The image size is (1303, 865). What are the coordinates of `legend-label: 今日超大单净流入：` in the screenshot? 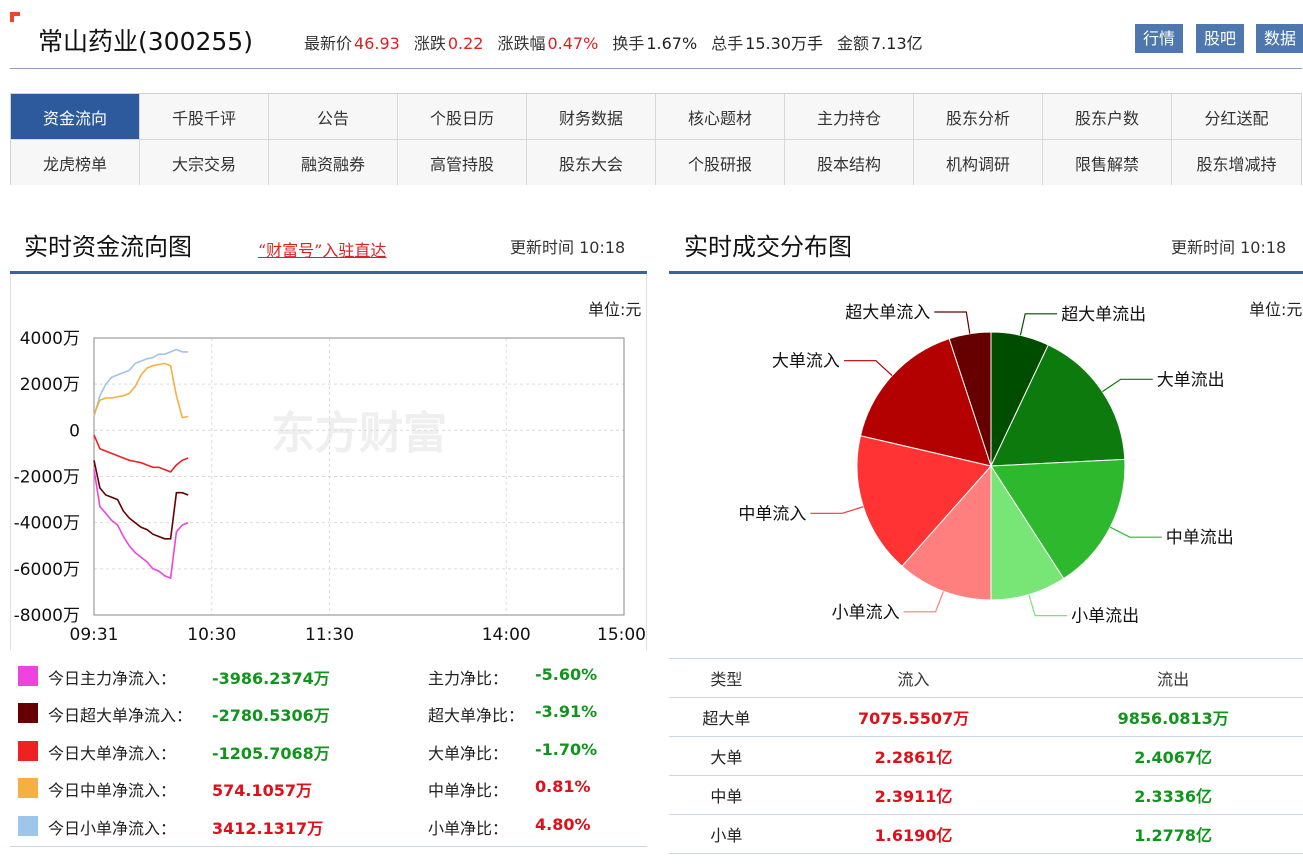 It's located at (120, 715).